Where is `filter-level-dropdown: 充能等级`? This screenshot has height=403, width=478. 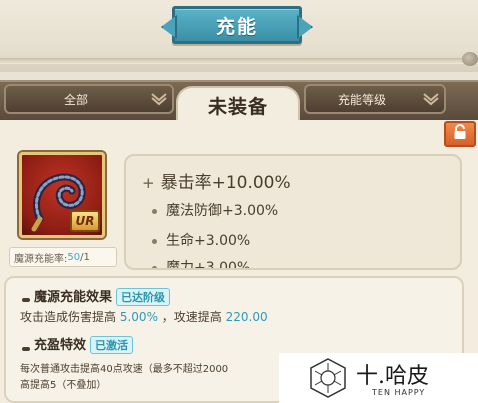 filter-level-dropdown: 充能等级 is located at coordinates (375, 99).